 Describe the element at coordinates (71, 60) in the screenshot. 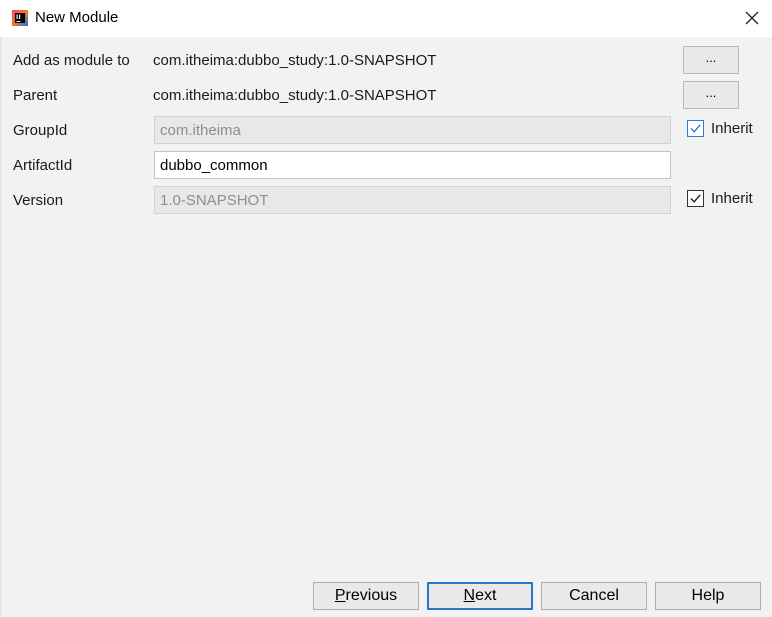

I see `add-as-module-label: Add as module to` at that location.